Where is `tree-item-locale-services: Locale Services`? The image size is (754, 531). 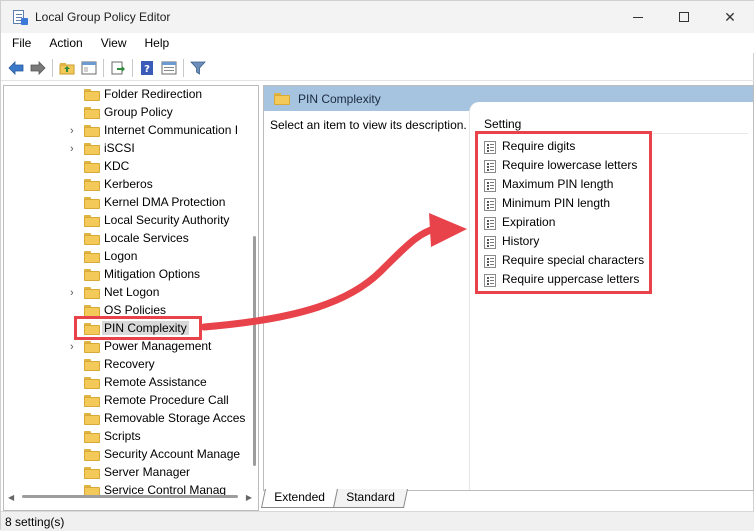
tree-item-locale-services: Locale Services is located at coordinates (124, 239).